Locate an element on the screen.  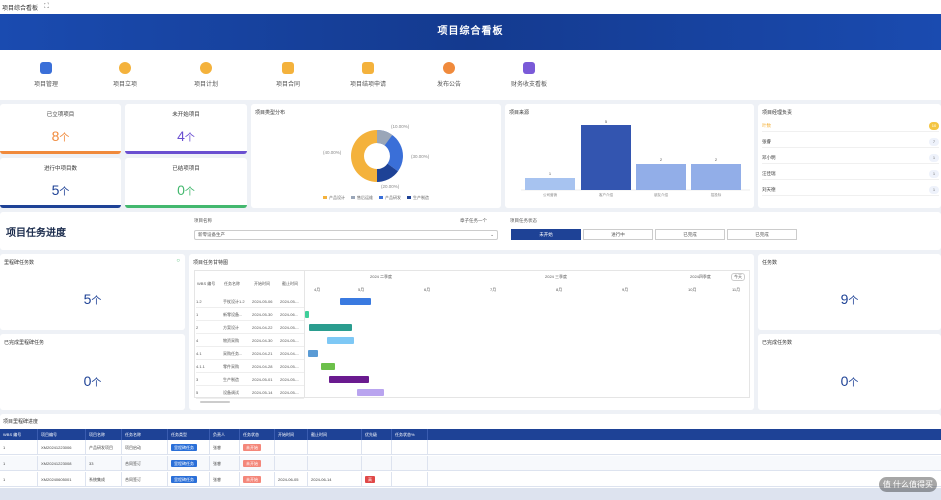
svg-text: 2 is located at coordinates (661, 159).